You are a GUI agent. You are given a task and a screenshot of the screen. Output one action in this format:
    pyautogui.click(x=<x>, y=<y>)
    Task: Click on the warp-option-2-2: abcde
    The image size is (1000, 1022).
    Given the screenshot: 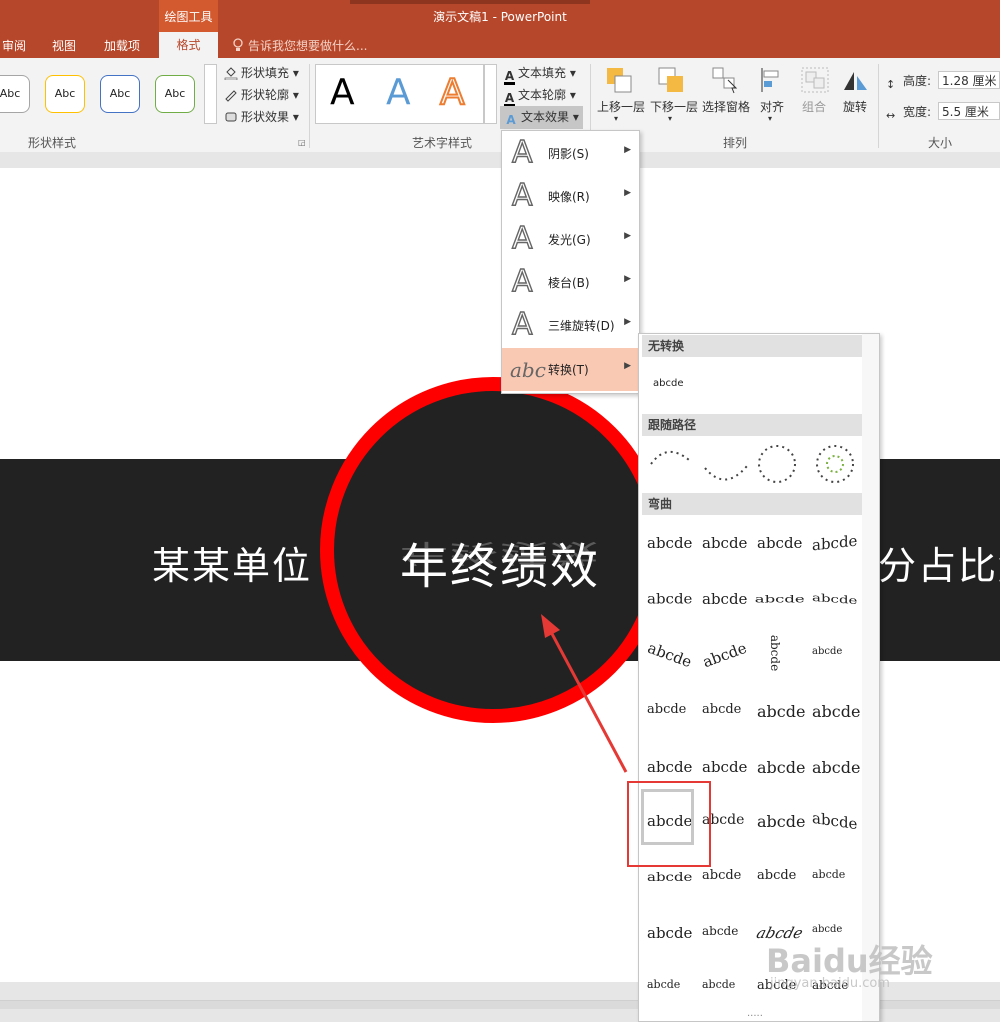 What is the action you would take?
    pyautogui.click(x=724, y=599)
    